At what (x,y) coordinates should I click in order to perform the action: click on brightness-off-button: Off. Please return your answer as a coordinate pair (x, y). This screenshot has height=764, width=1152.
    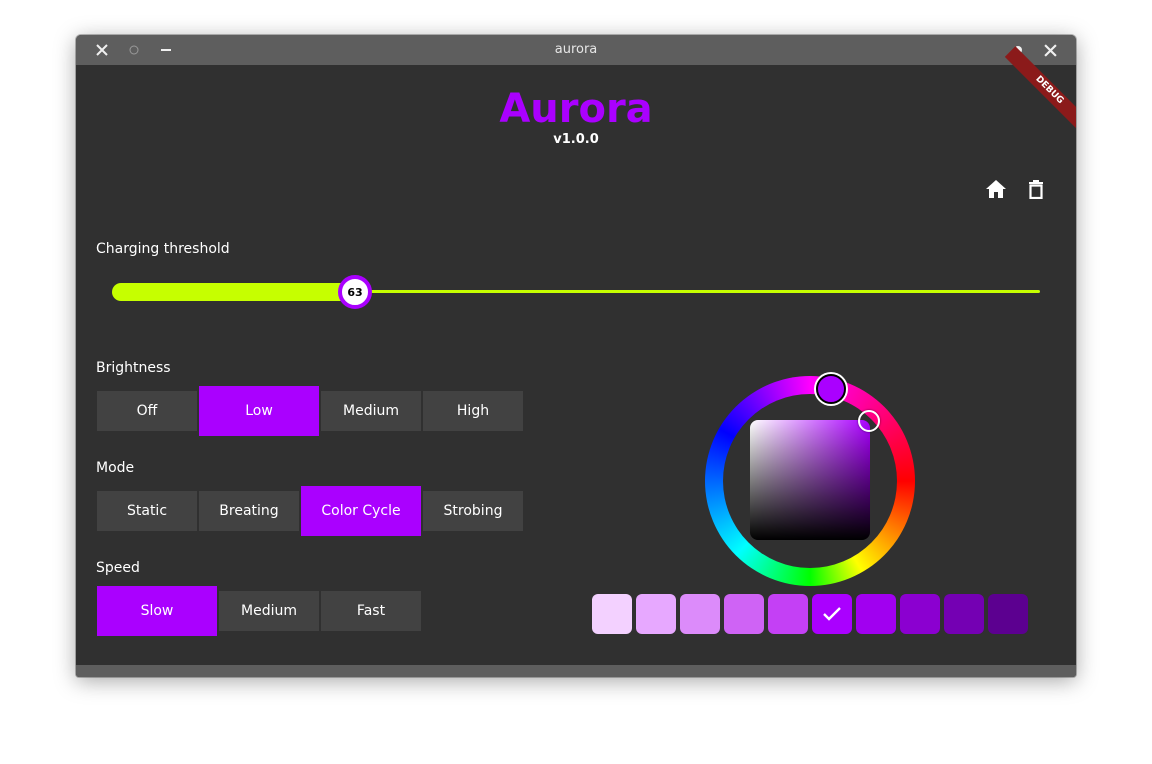
    Looking at the image, I should click on (147, 411).